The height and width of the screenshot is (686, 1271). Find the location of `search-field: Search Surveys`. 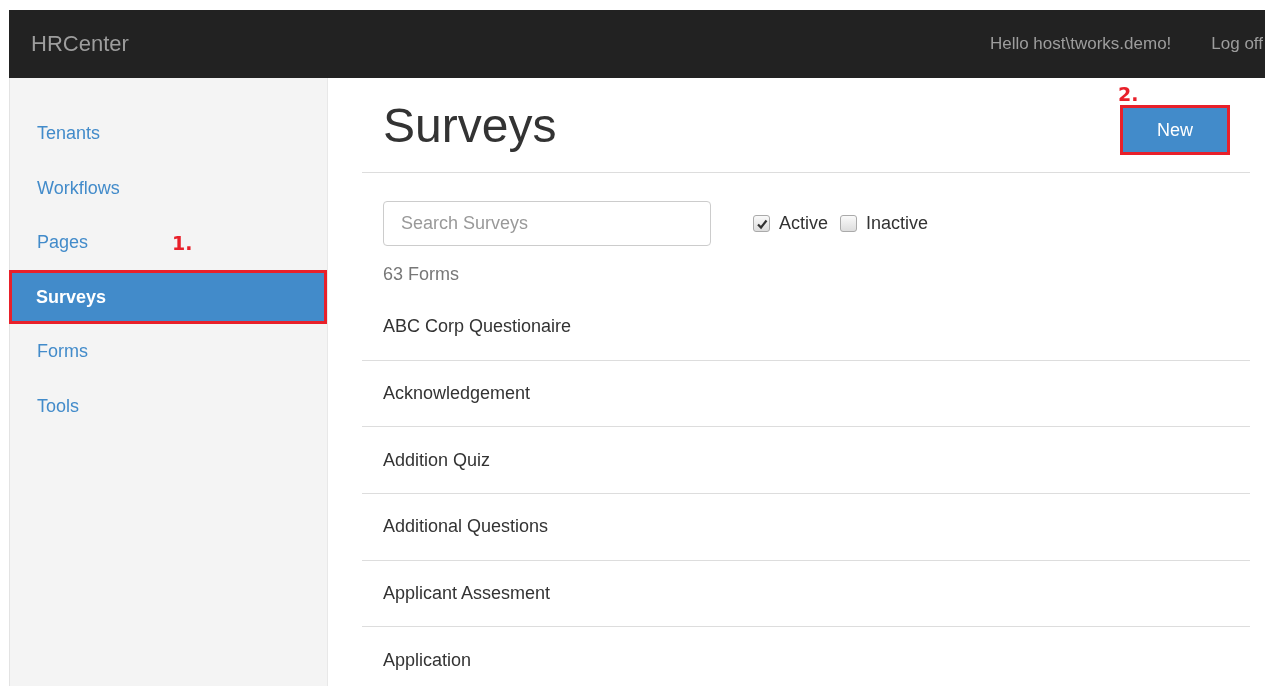

search-field: Search Surveys is located at coordinates (547, 223).